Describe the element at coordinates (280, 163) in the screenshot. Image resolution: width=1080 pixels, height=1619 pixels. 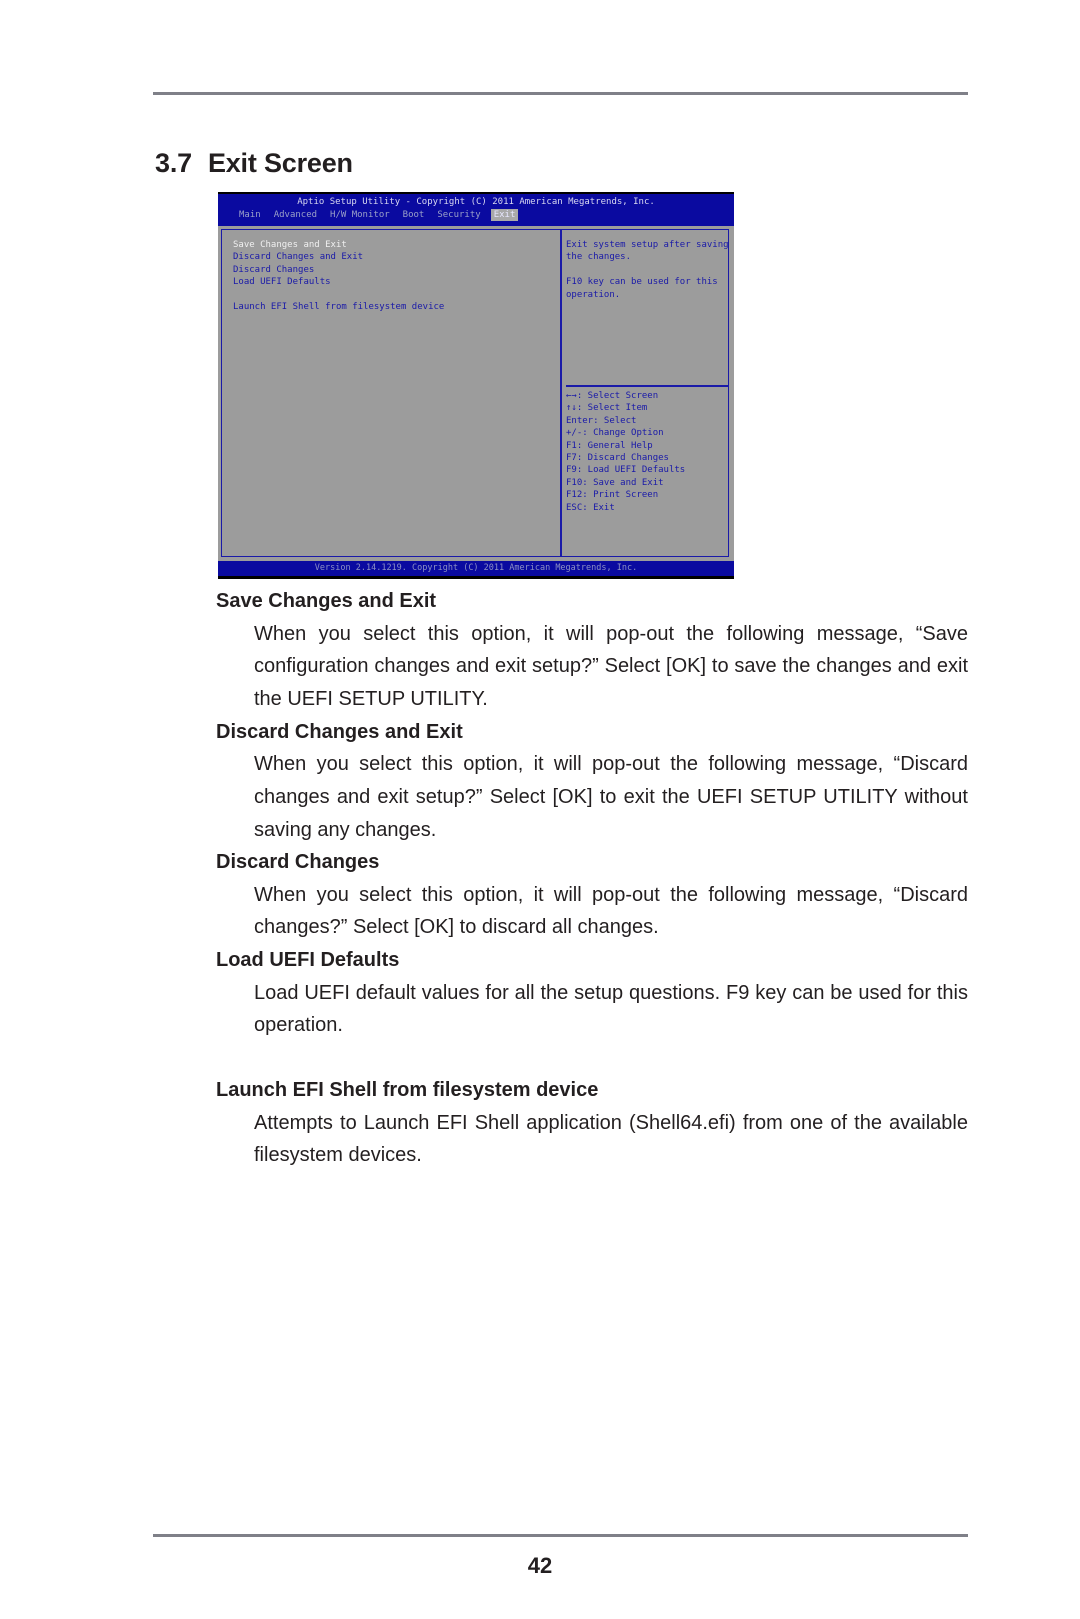
I see `section-title: Exit Screen` at that location.